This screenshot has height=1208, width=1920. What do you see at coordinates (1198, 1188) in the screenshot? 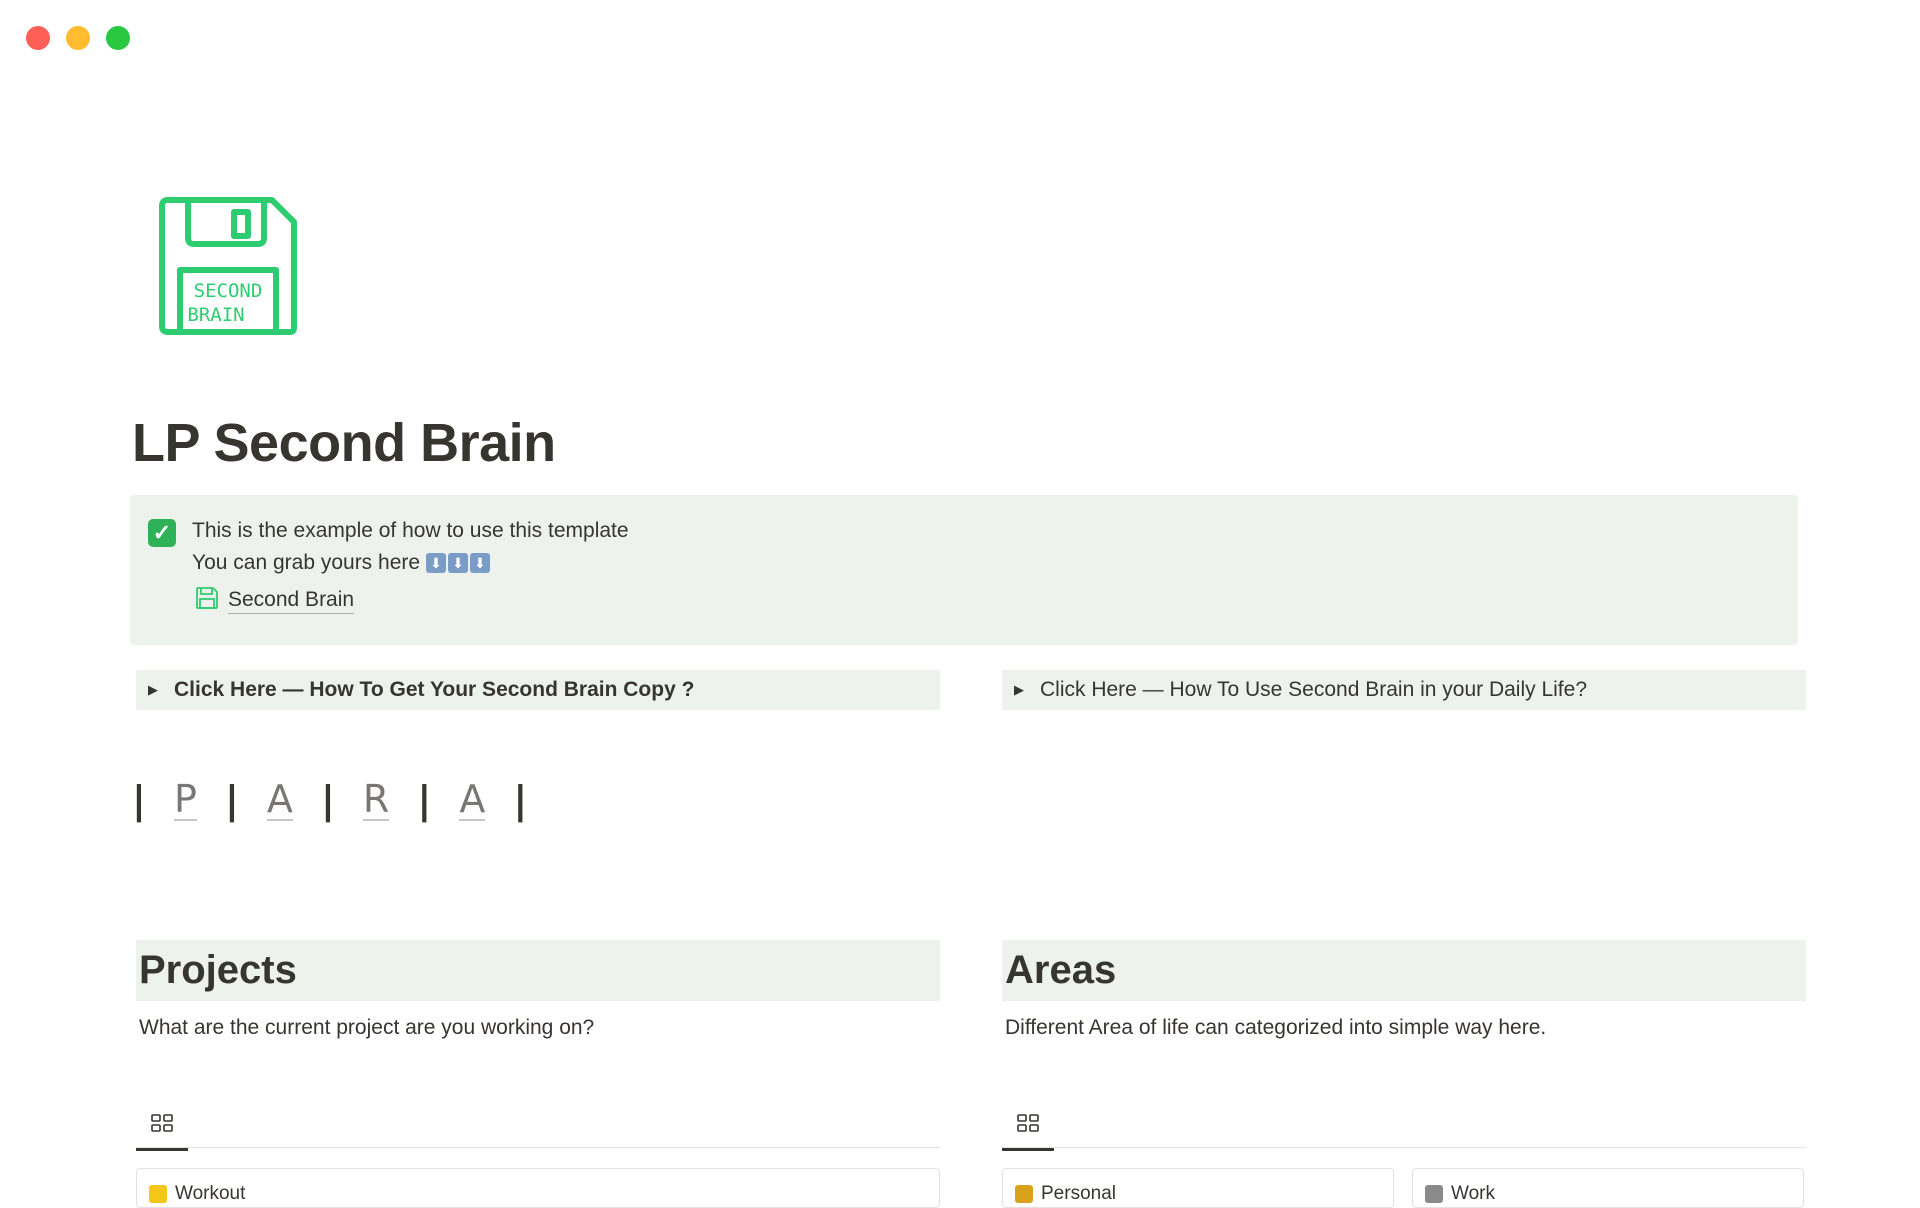
I see `gallery-card-personal: Personal` at bounding box center [1198, 1188].